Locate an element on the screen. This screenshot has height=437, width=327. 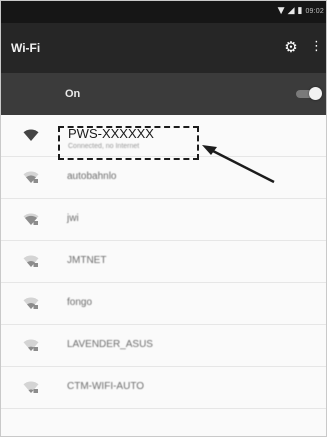
wifi-toggle-label: On is located at coordinates (73, 94).